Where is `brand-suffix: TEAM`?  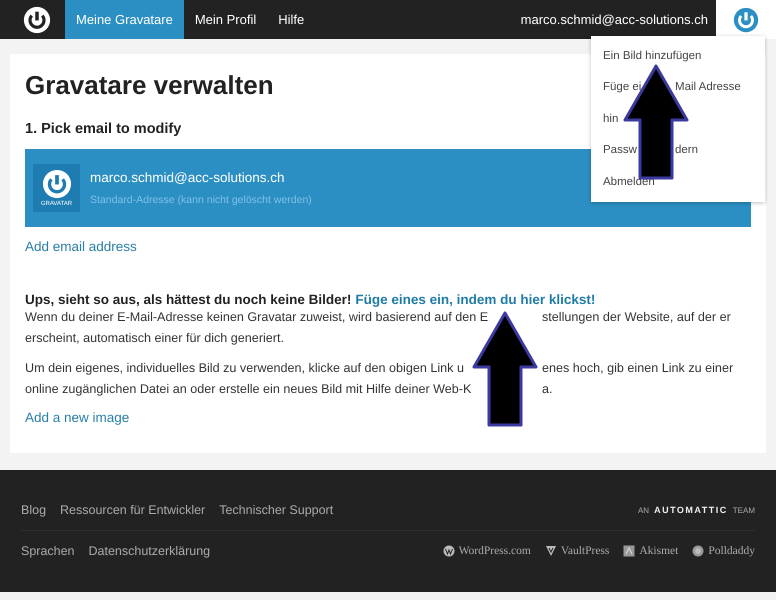
brand-suffix: TEAM is located at coordinates (743, 510).